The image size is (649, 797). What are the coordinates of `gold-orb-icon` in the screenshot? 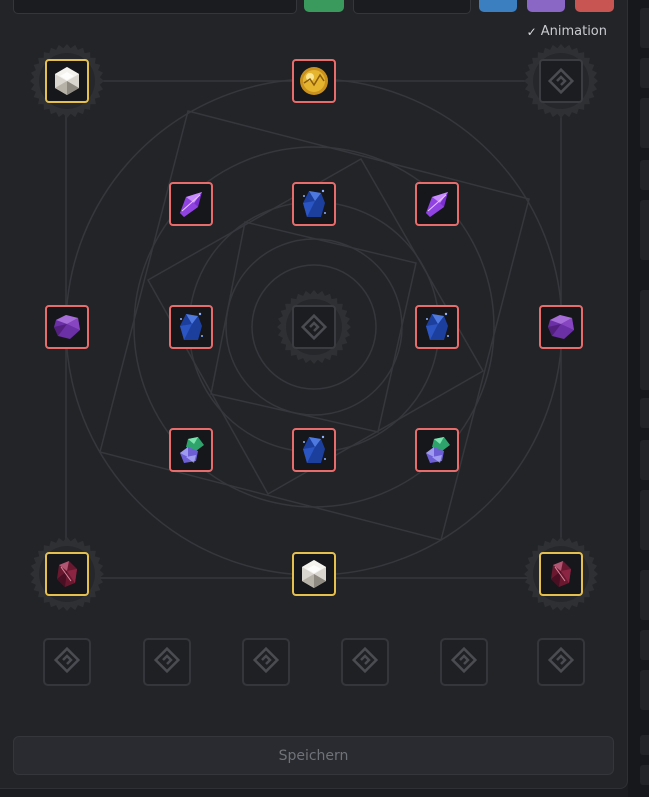 It's located at (314, 81).